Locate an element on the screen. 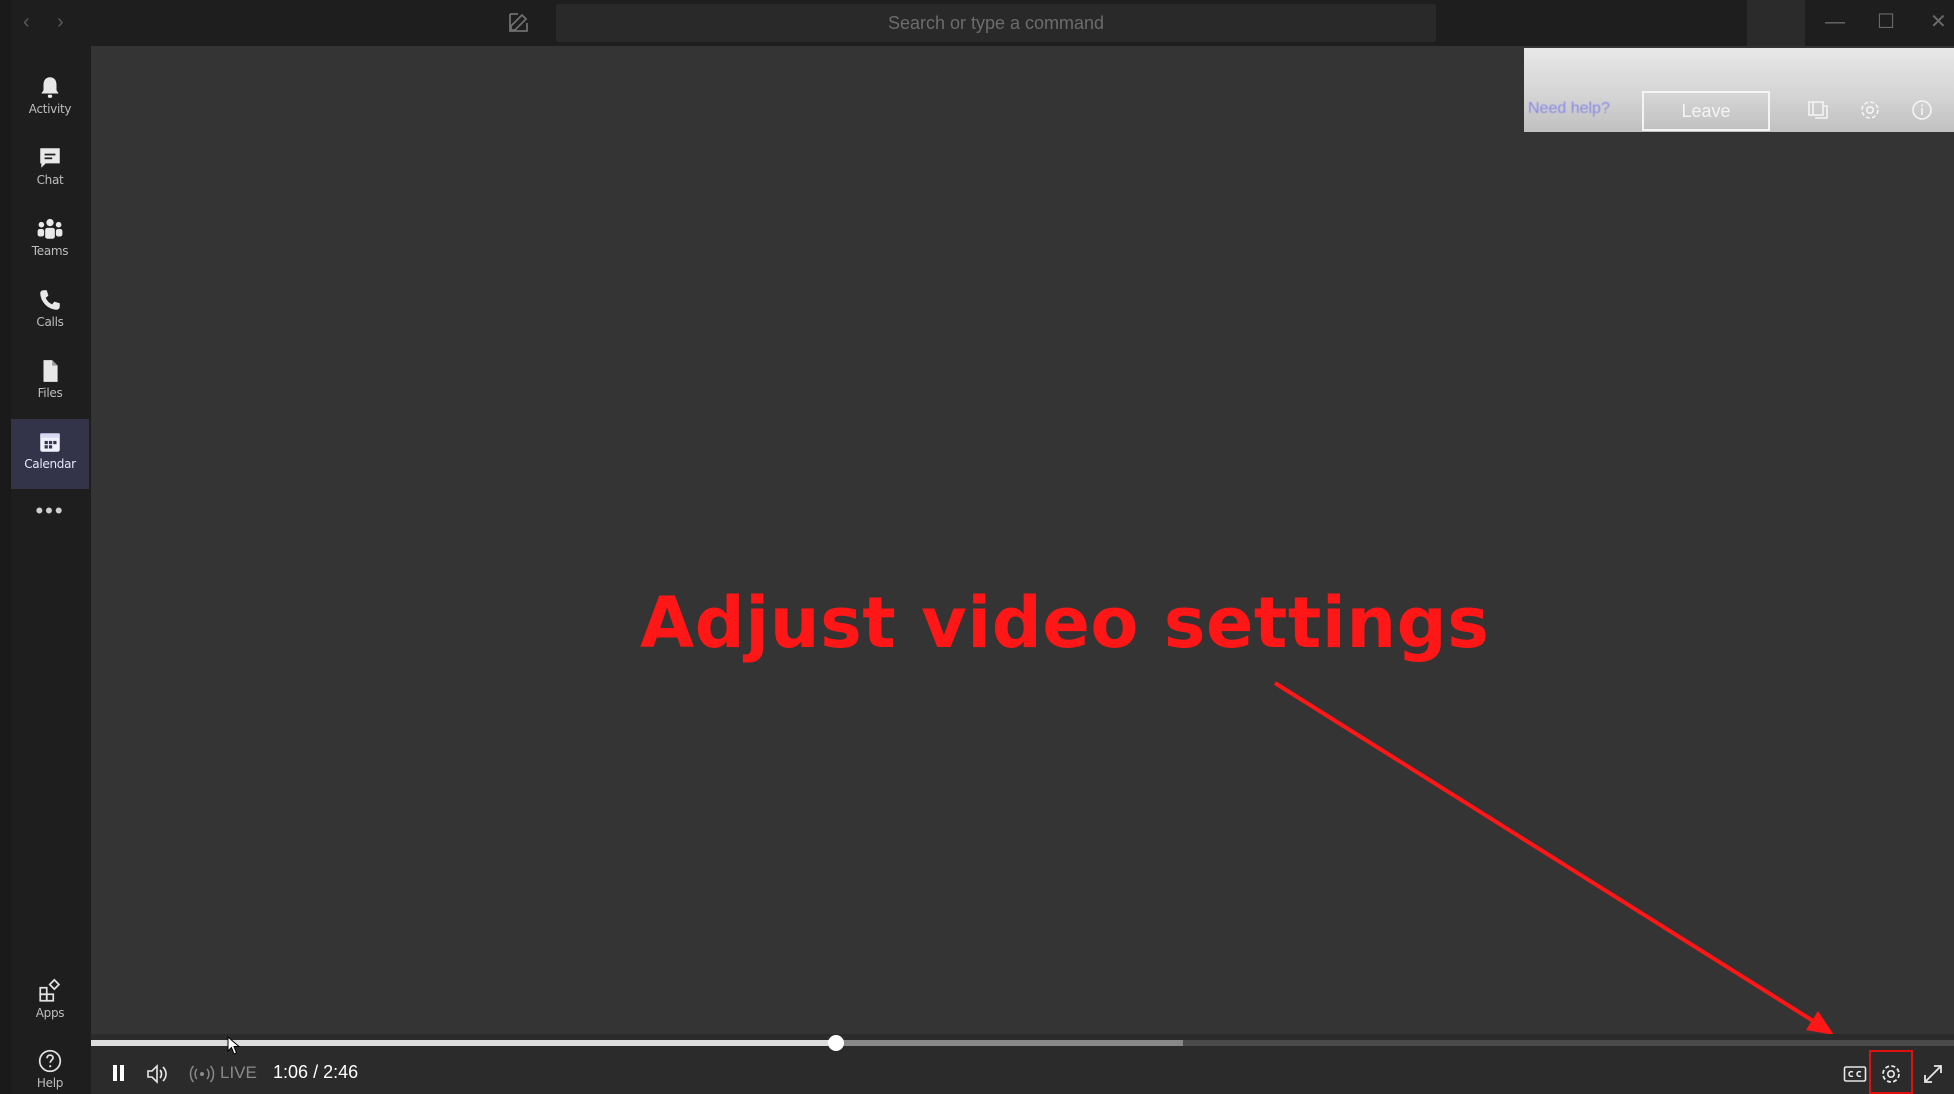  maximize-icon: ☐ is located at coordinates (1886, 22).